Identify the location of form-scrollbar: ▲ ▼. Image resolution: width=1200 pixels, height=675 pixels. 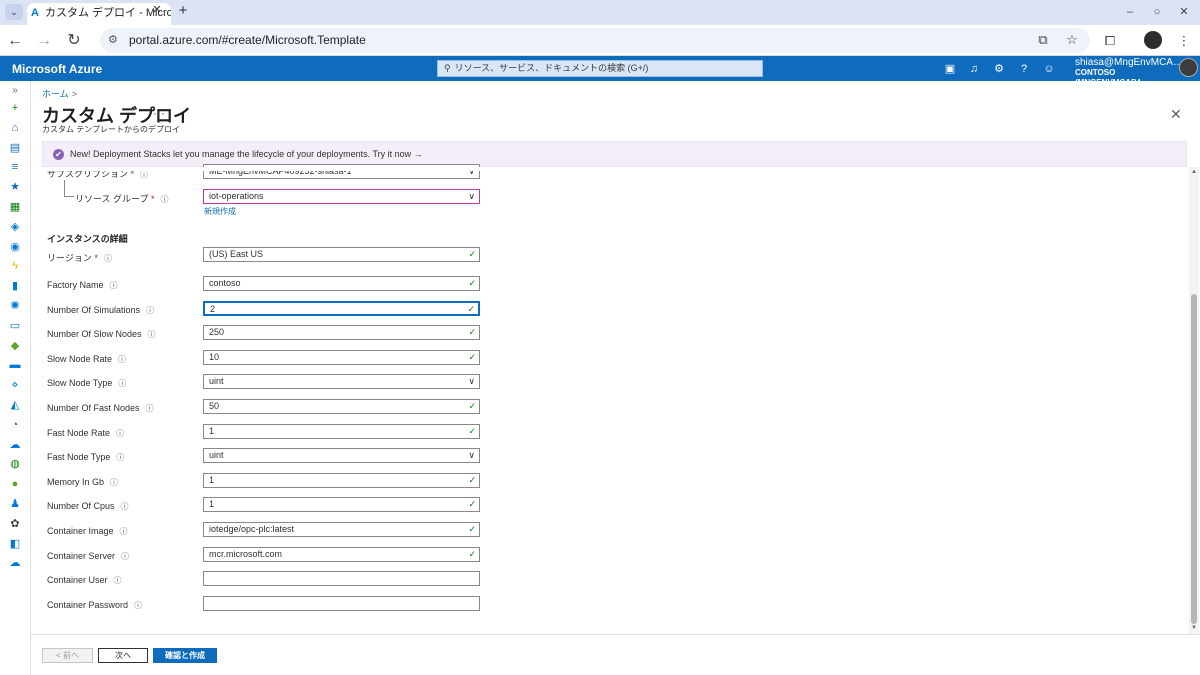
(1194, 401).